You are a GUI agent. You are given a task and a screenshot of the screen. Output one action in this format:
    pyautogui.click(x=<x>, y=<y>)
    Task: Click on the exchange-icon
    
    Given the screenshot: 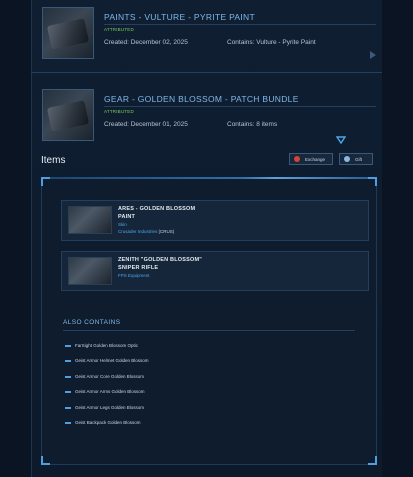 What is the action you would take?
    pyautogui.click(x=297, y=159)
    